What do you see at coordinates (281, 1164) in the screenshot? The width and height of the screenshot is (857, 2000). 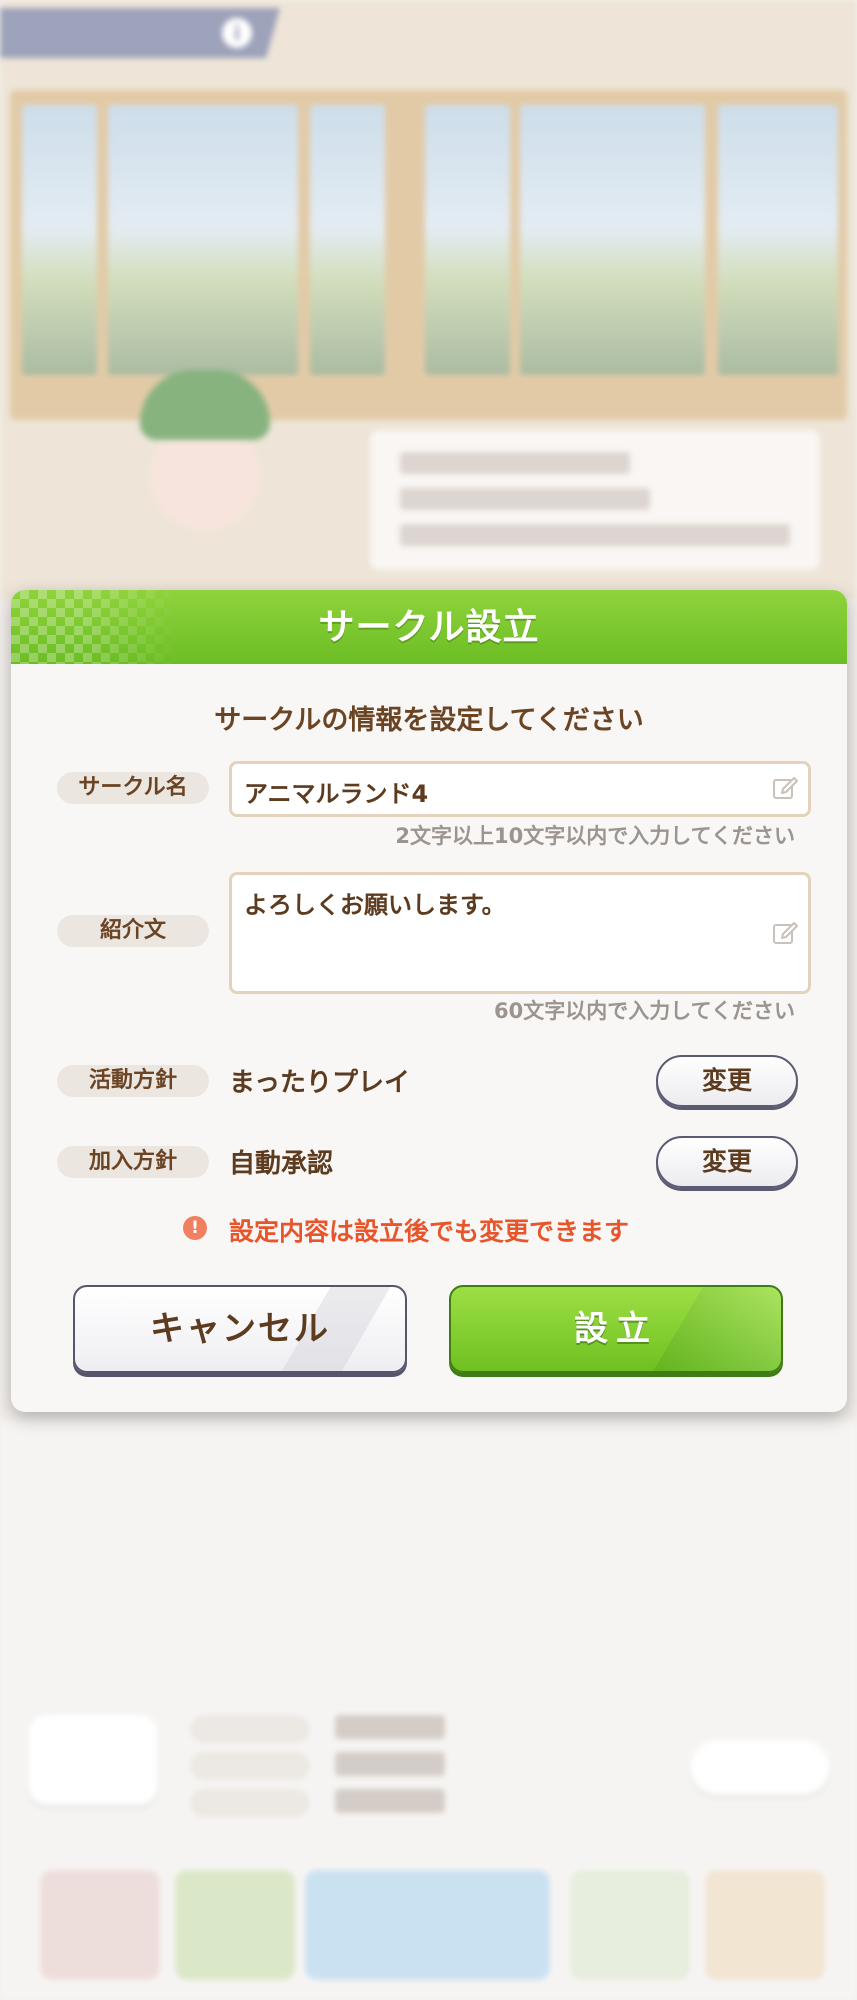 I see `join-policy-value: 自動承認` at bounding box center [281, 1164].